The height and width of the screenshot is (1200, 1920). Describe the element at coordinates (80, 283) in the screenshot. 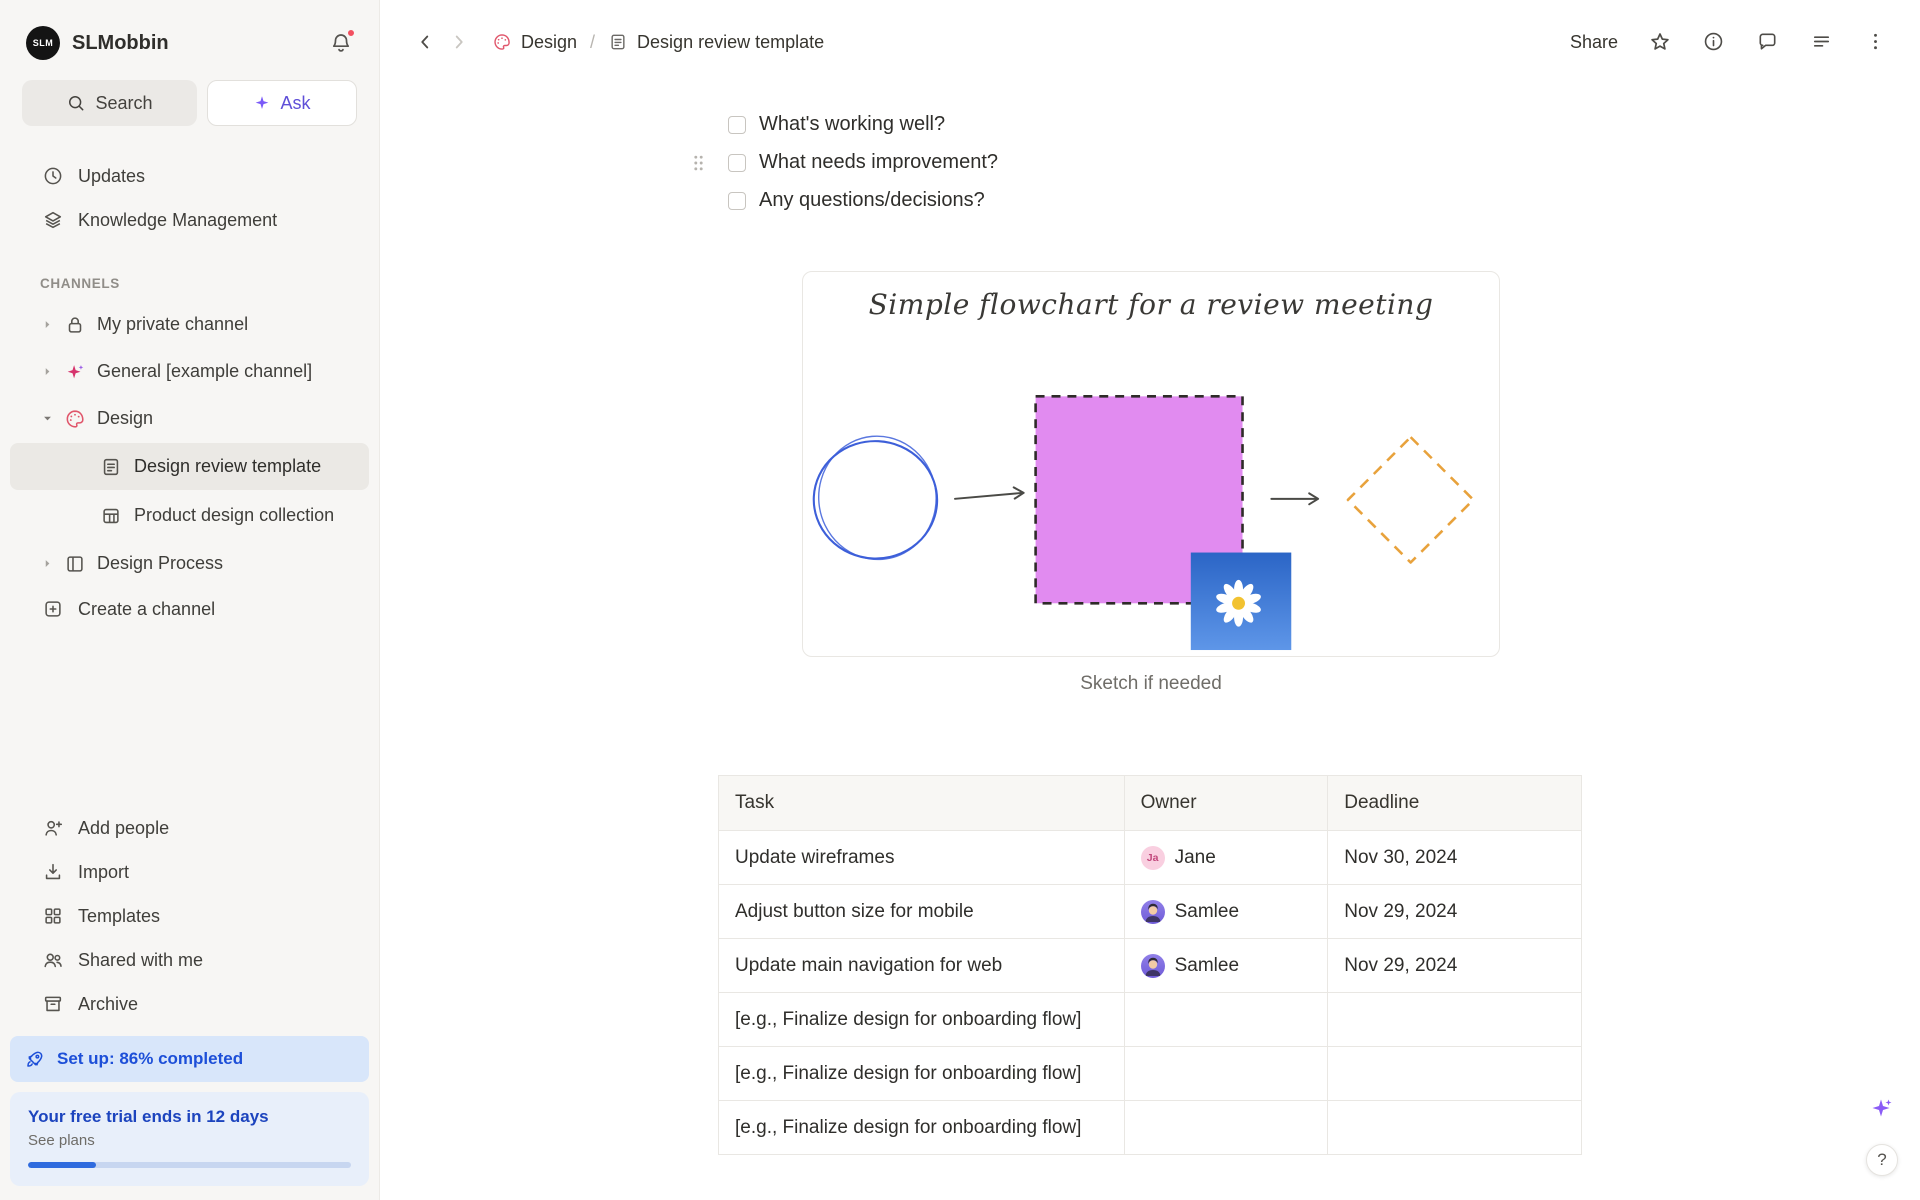

I see `channels-section-header: CHANNELS` at that location.